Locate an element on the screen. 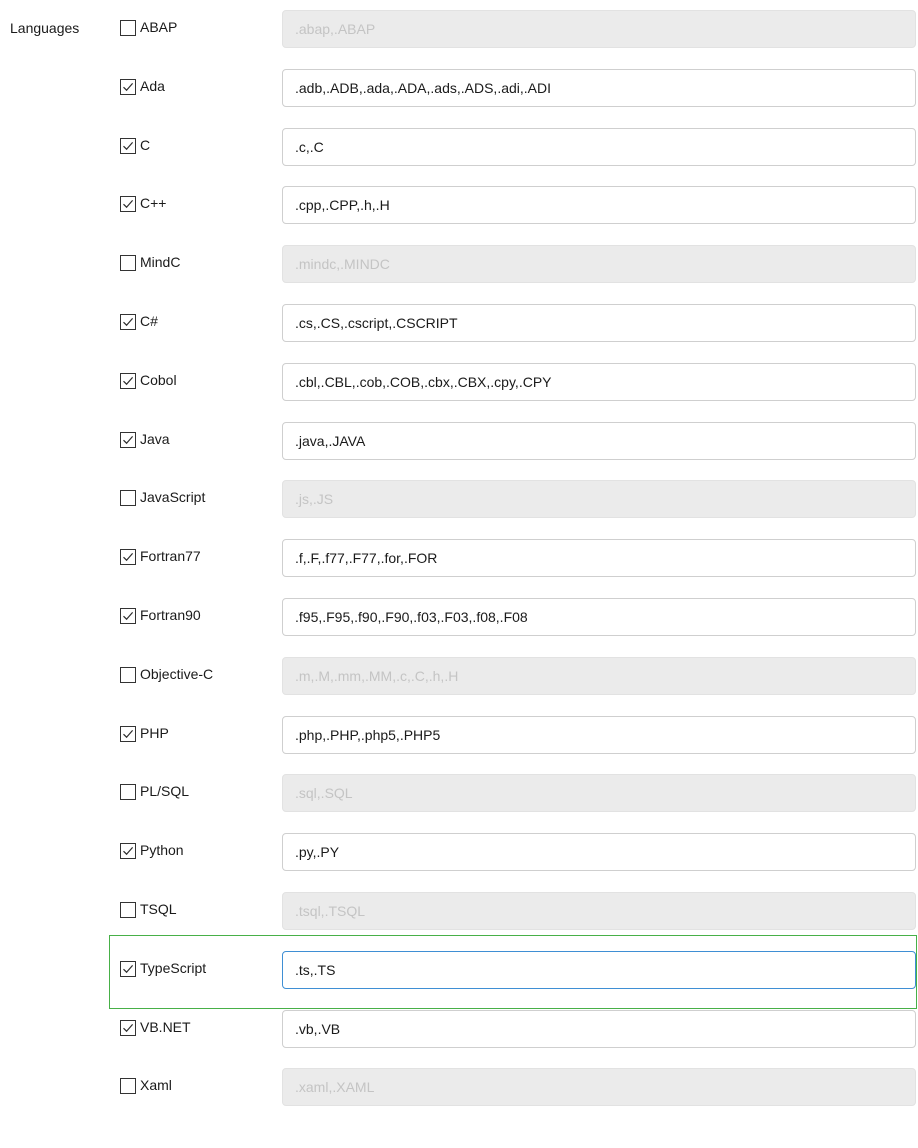  language-label-xaml: Xaml is located at coordinates (156, 1085).